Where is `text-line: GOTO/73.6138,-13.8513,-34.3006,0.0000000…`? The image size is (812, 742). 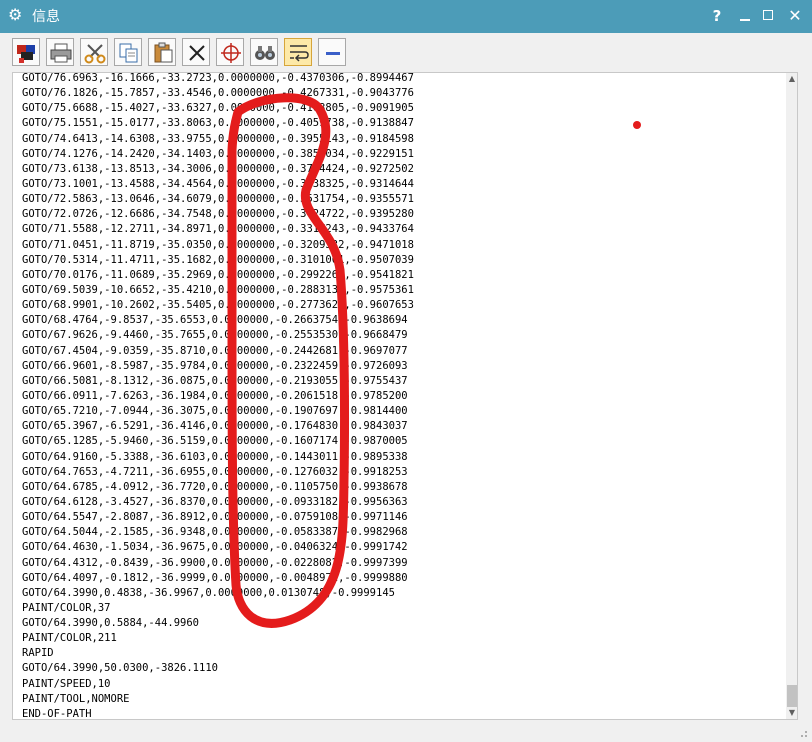 text-line: GOTO/73.6138,-13.8513,-34.3006,0.0000000… is located at coordinates (218, 168).